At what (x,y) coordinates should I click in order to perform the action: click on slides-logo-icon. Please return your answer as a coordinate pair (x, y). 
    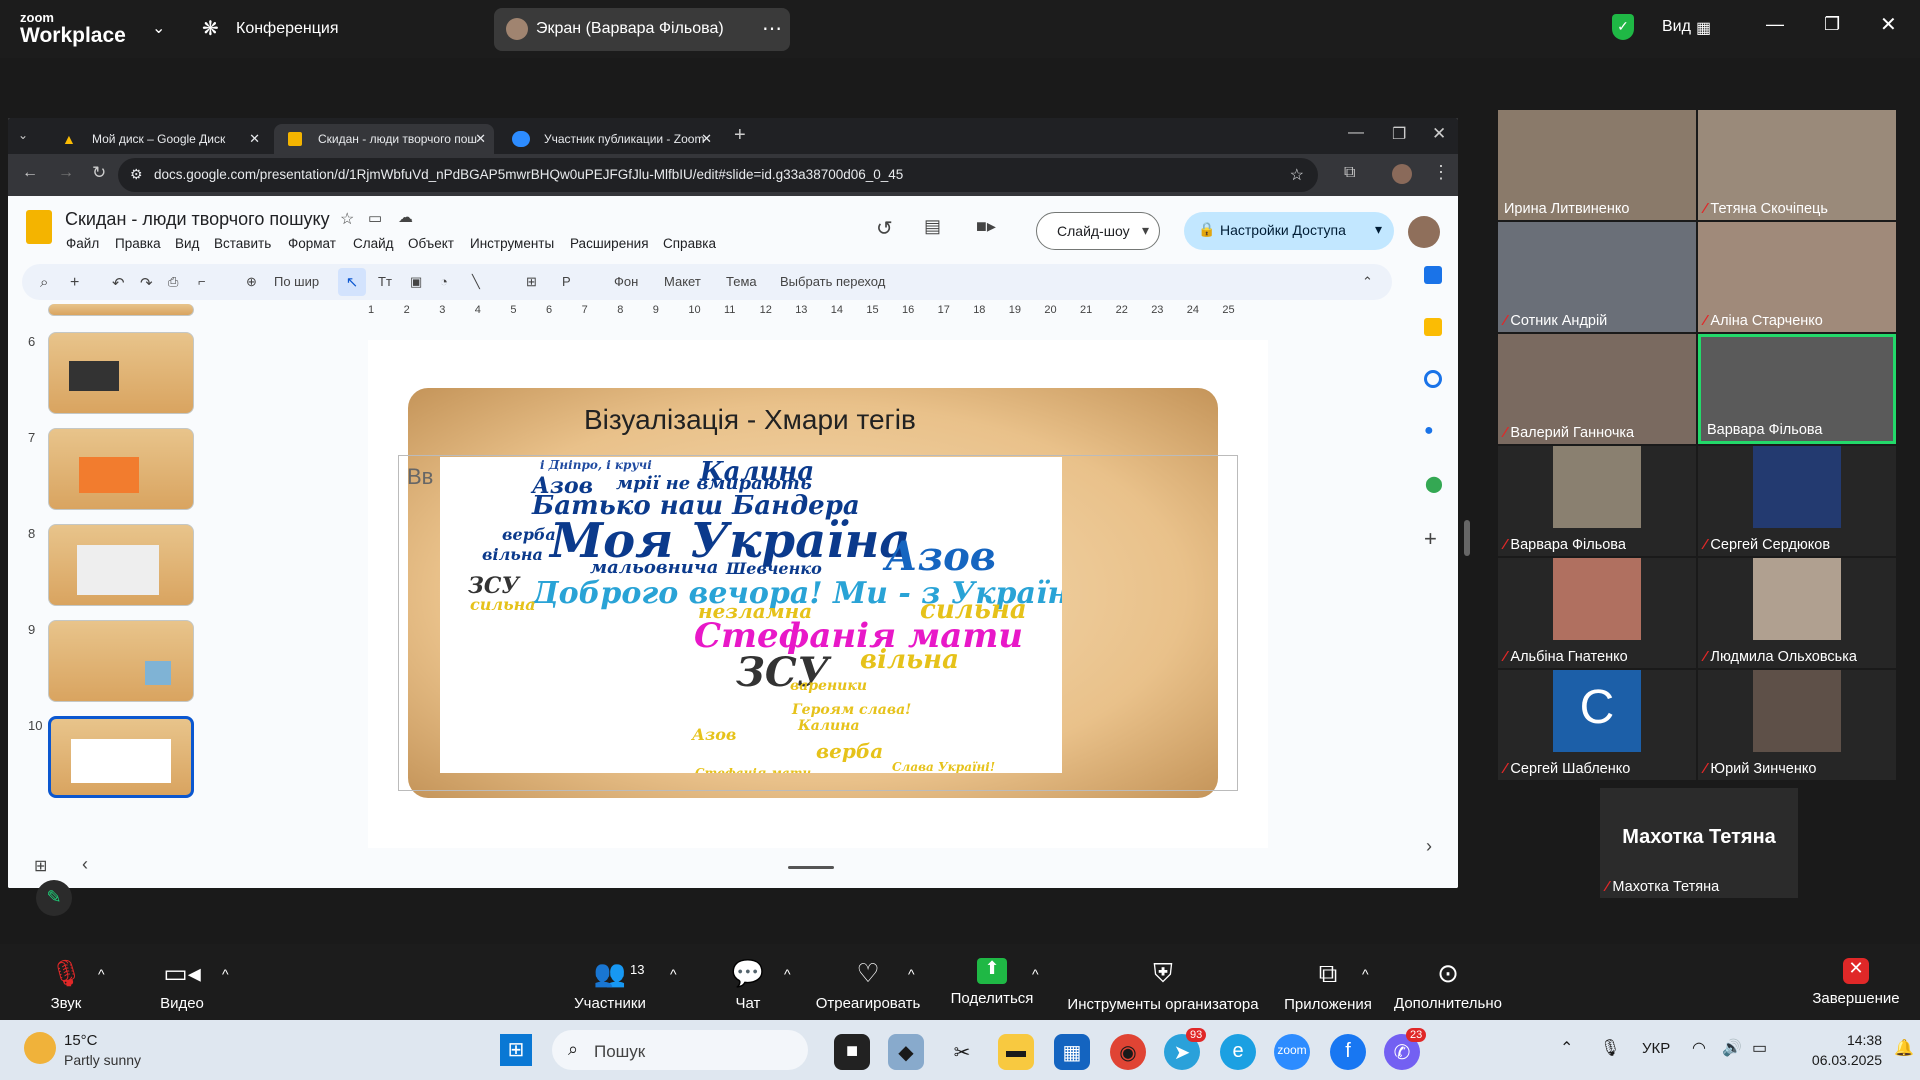
    Looking at the image, I should click on (39, 227).